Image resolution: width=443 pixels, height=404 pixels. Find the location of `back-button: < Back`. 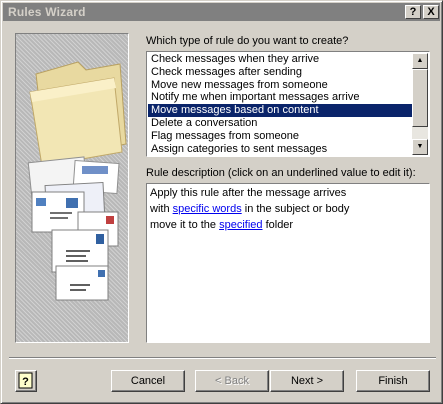

back-button: < Back is located at coordinates (232, 381).